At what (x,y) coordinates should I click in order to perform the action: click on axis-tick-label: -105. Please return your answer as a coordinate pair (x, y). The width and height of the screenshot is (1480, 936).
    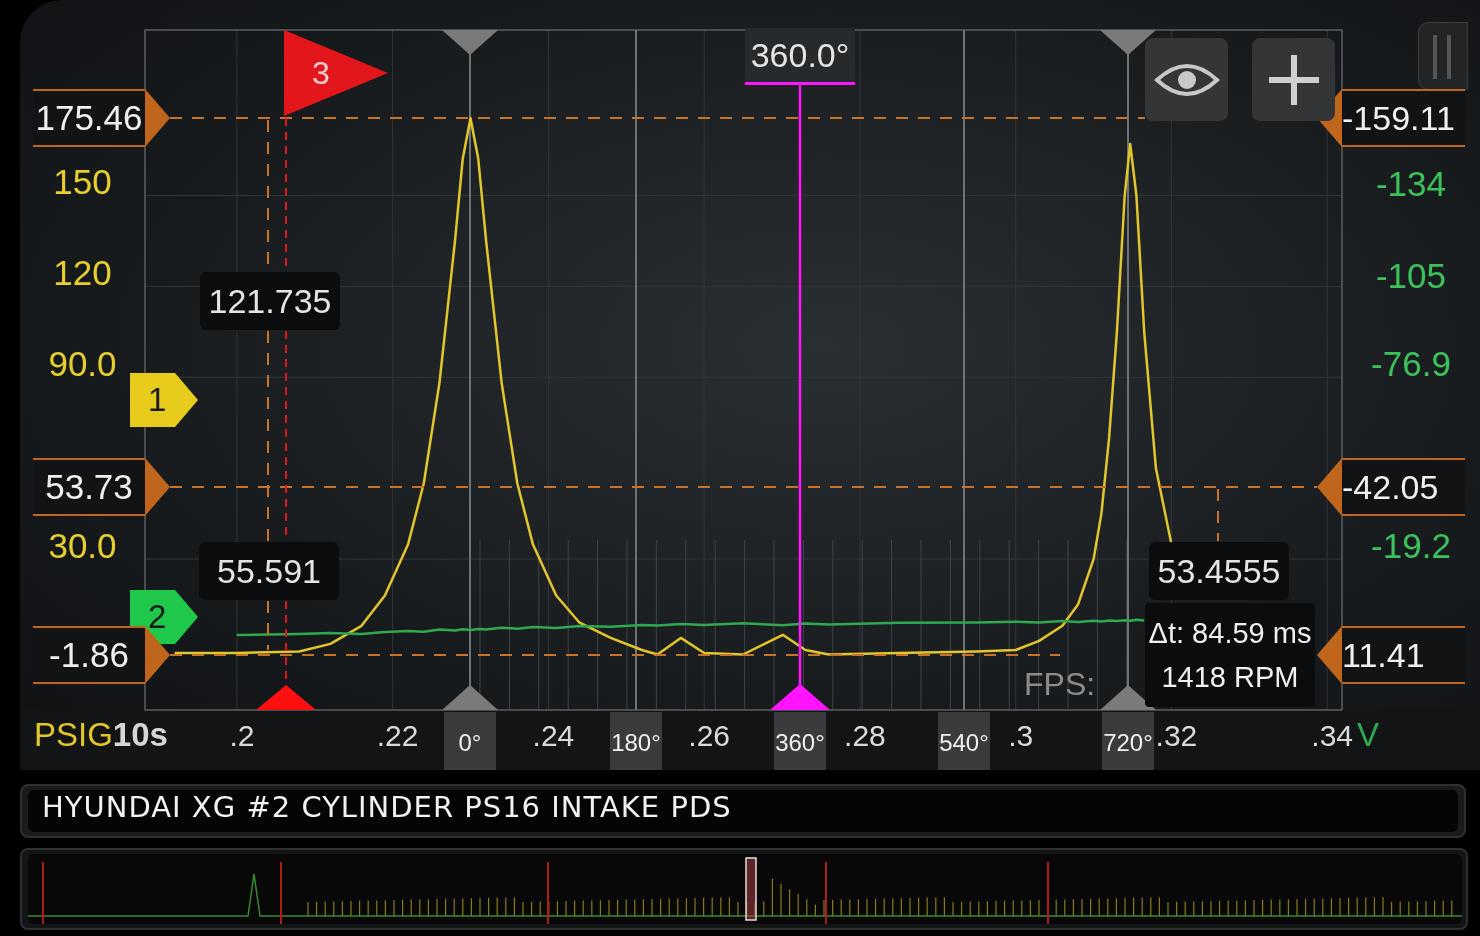
    Looking at the image, I should click on (1411, 275).